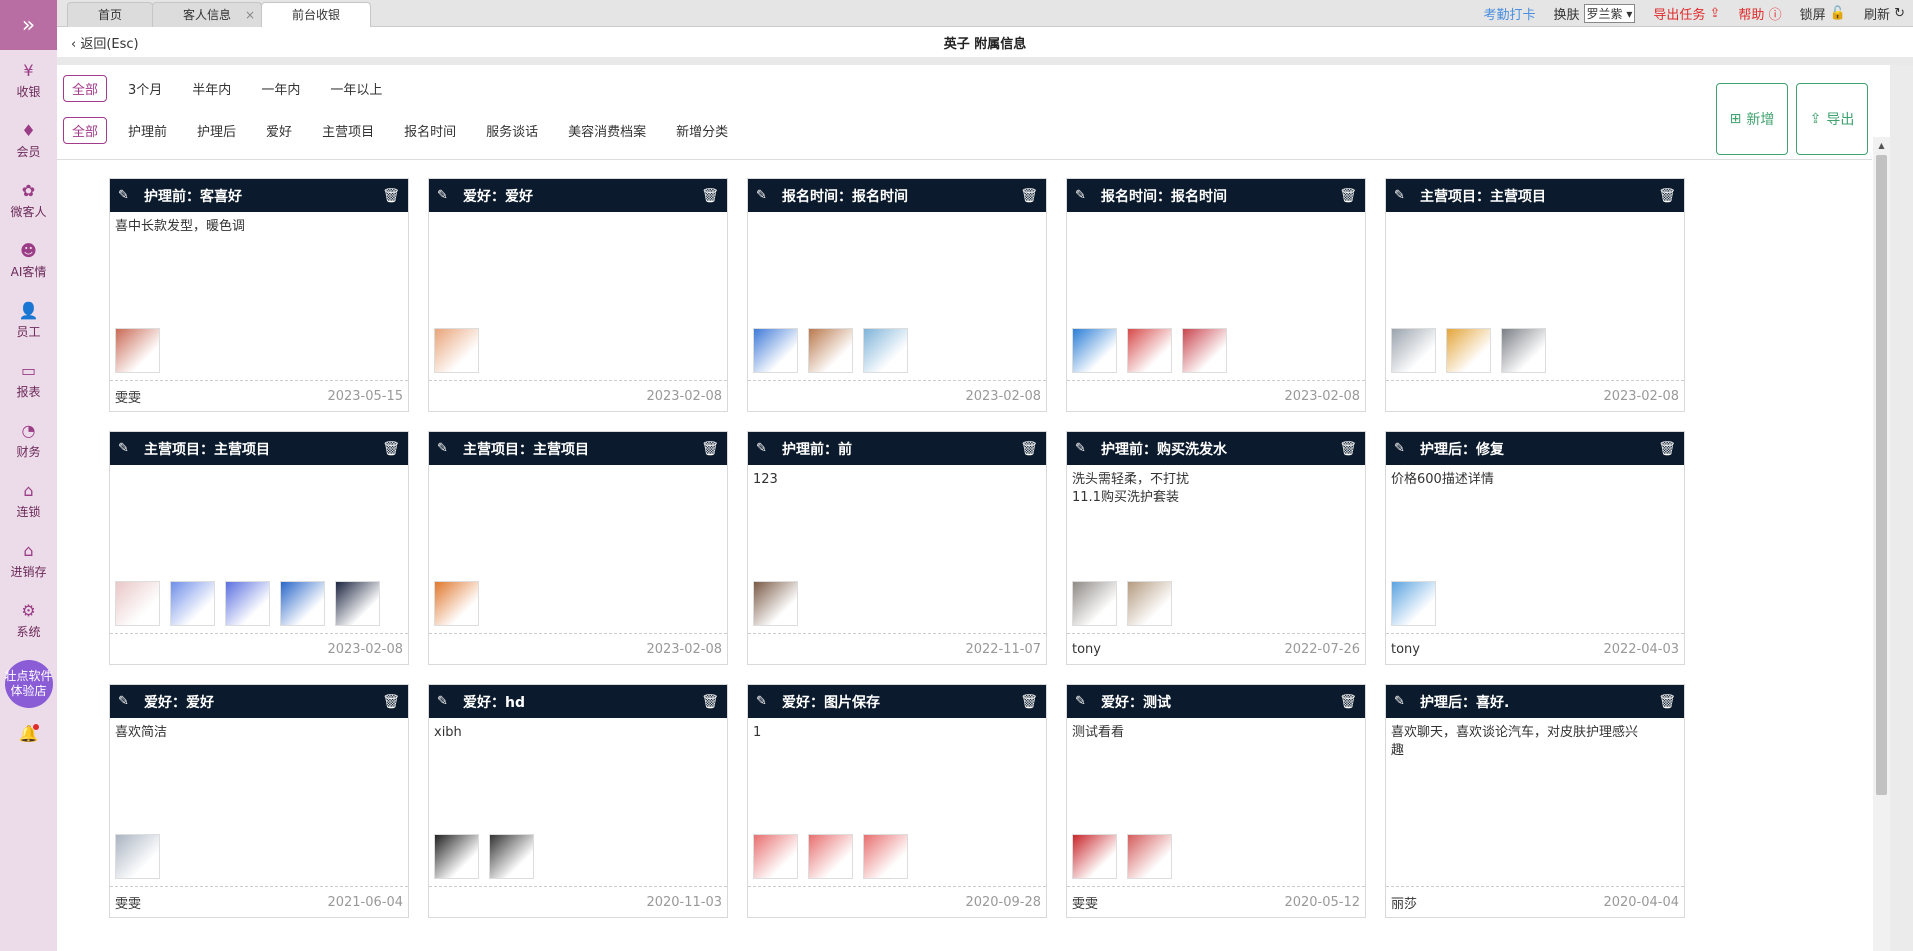 The image size is (1913, 951). Describe the element at coordinates (1832, 119) in the screenshot. I see `export-button: ⇪ 导出` at that location.